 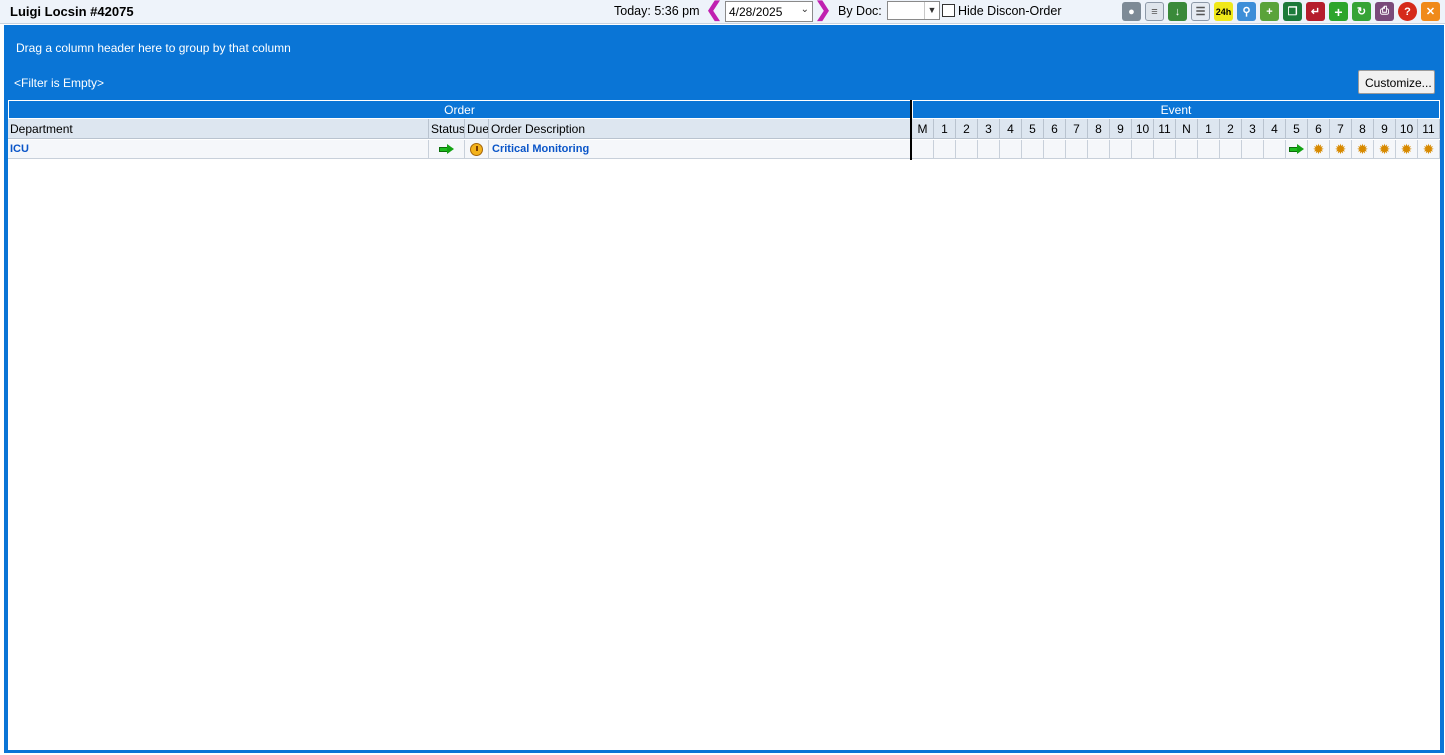 I want to click on zoom-icon: ⚲, so click(x=1246, y=11).